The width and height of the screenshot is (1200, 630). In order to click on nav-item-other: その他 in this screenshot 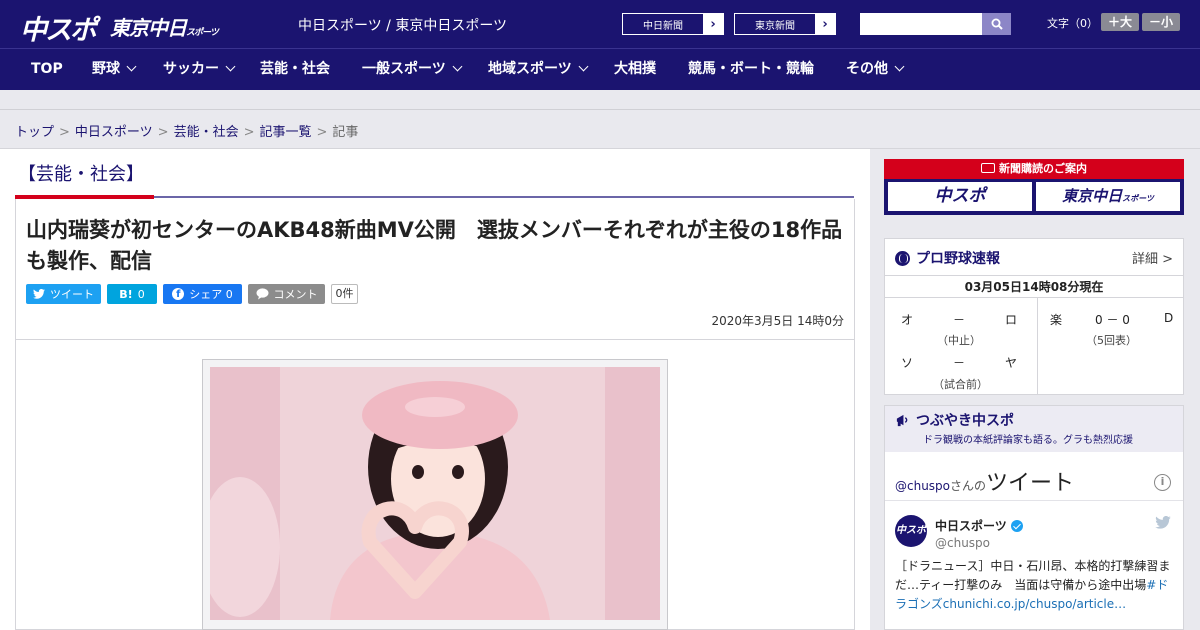, I will do `click(875, 70)`.